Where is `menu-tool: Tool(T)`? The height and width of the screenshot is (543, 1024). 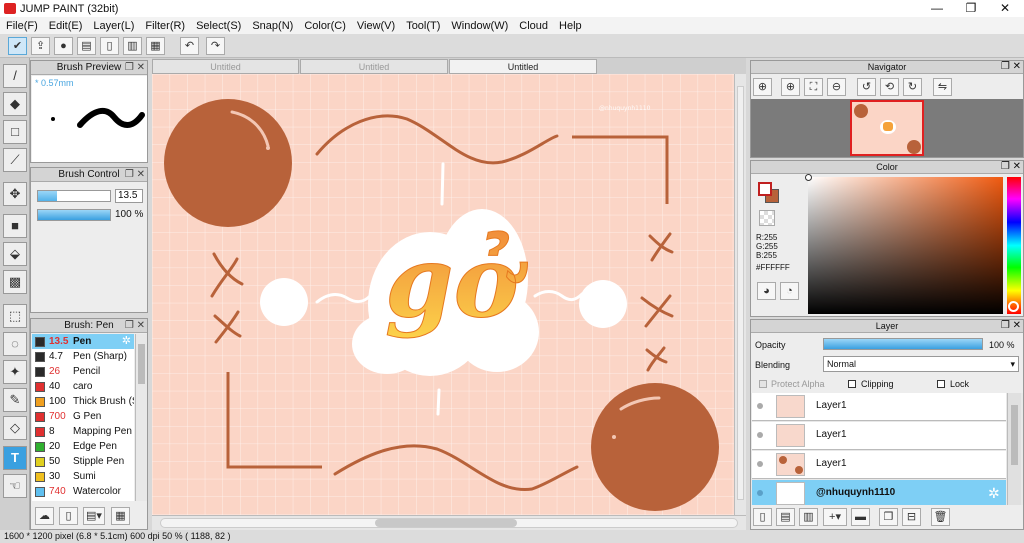 menu-tool: Tool(T) is located at coordinates (423, 26).